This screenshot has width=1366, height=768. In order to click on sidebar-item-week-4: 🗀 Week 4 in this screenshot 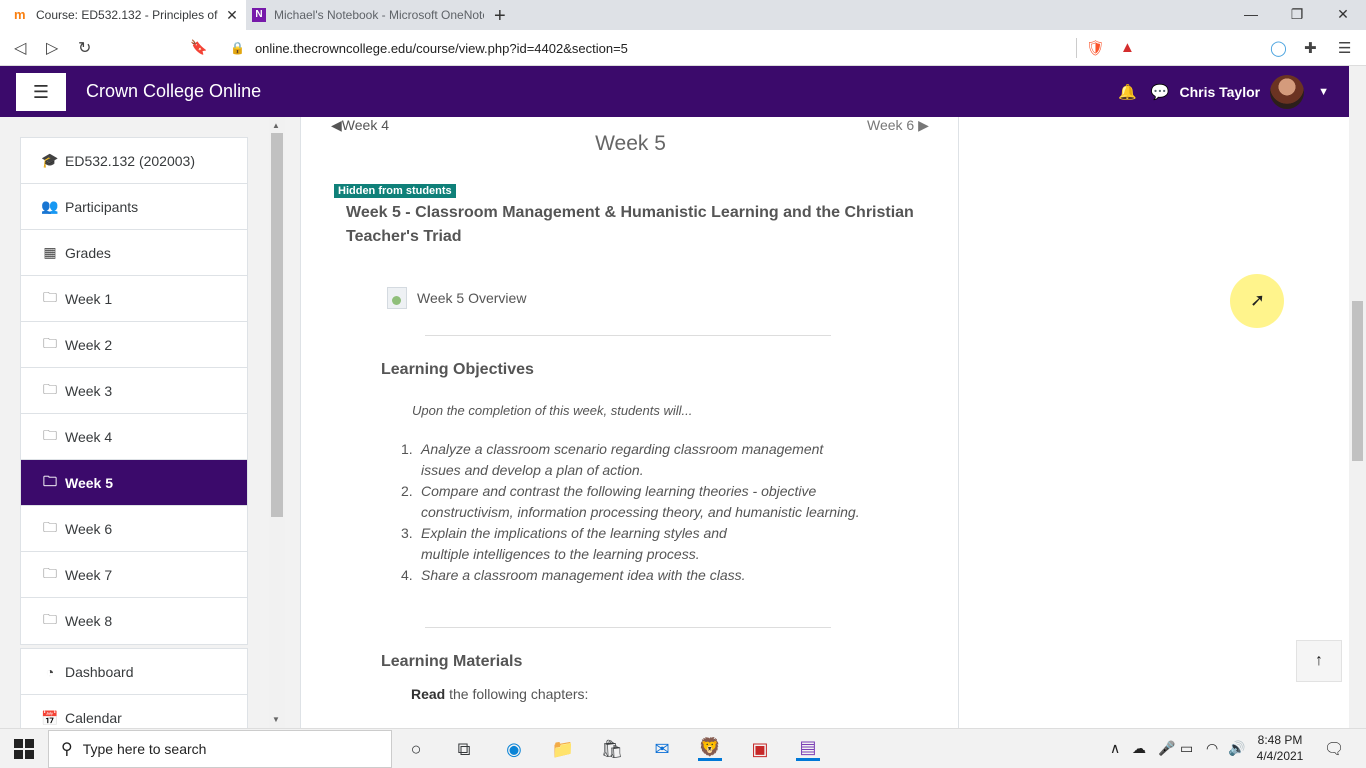, I will do `click(134, 437)`.